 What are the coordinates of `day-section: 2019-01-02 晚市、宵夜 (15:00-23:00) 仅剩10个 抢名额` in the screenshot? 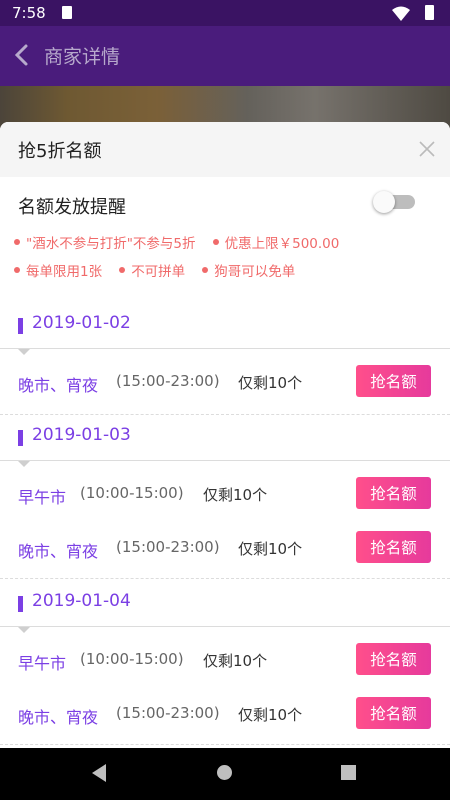 It's located at (225, 359).